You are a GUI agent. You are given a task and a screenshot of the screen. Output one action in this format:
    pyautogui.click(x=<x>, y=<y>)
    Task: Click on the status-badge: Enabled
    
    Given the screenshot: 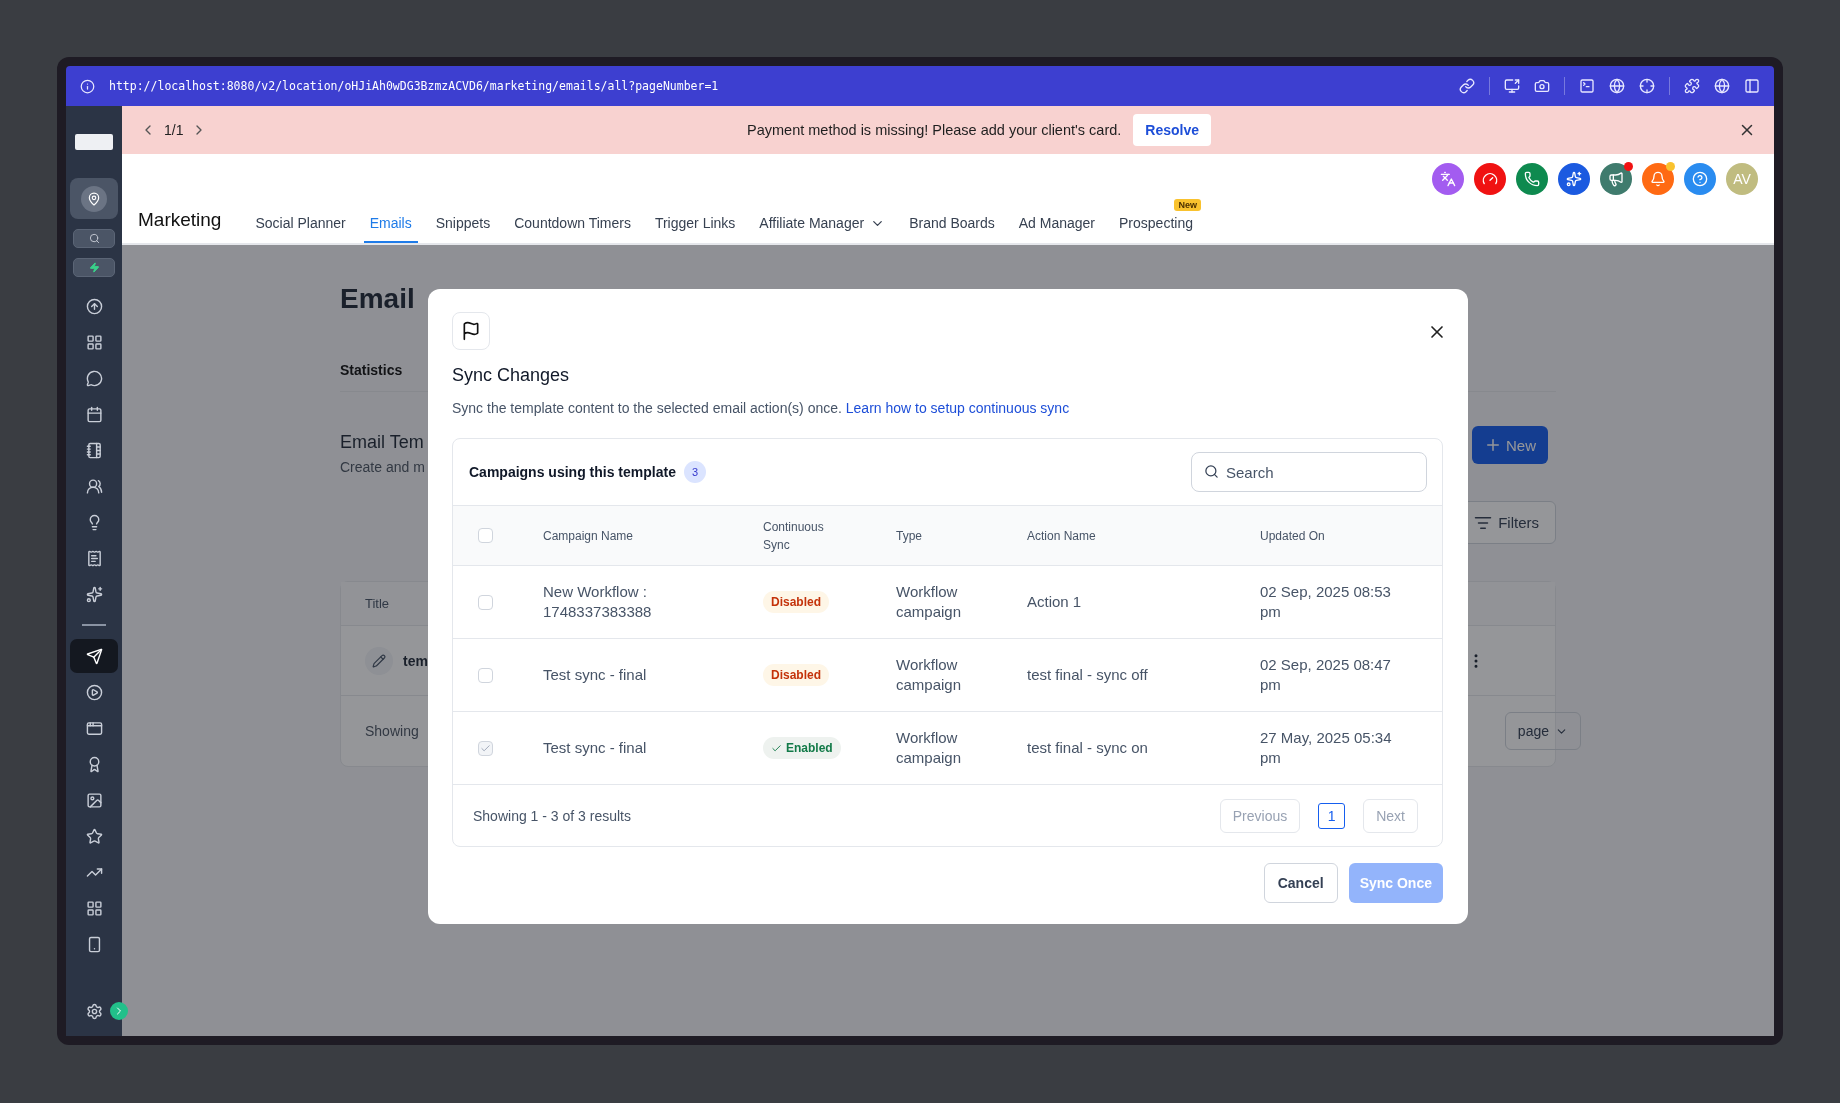 What is the action you would take?
    pyautogui.click(x=802, y=748)
    